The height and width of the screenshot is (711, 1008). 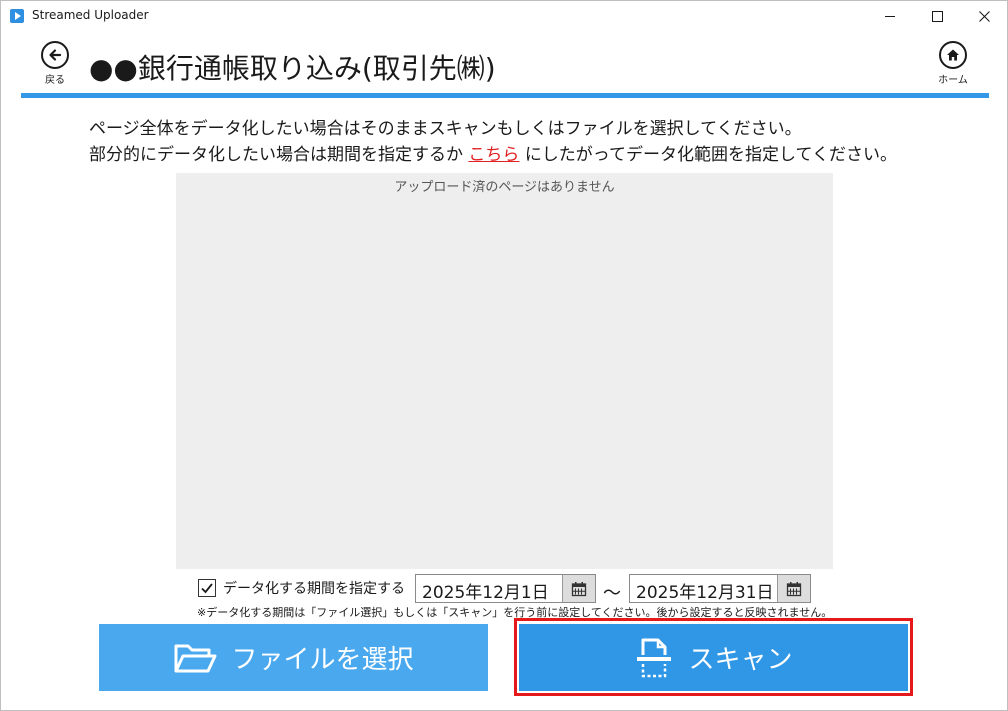 I want to click on maximize-button, so click(x=937, y=16).